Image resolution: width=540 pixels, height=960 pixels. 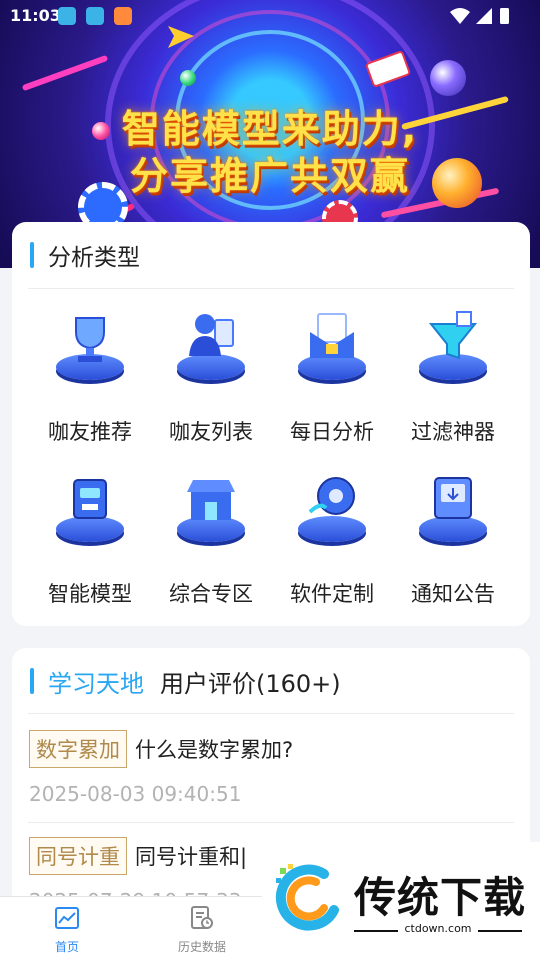 I want to click on article-tag: 同号计重, so click(x=78, y=856).